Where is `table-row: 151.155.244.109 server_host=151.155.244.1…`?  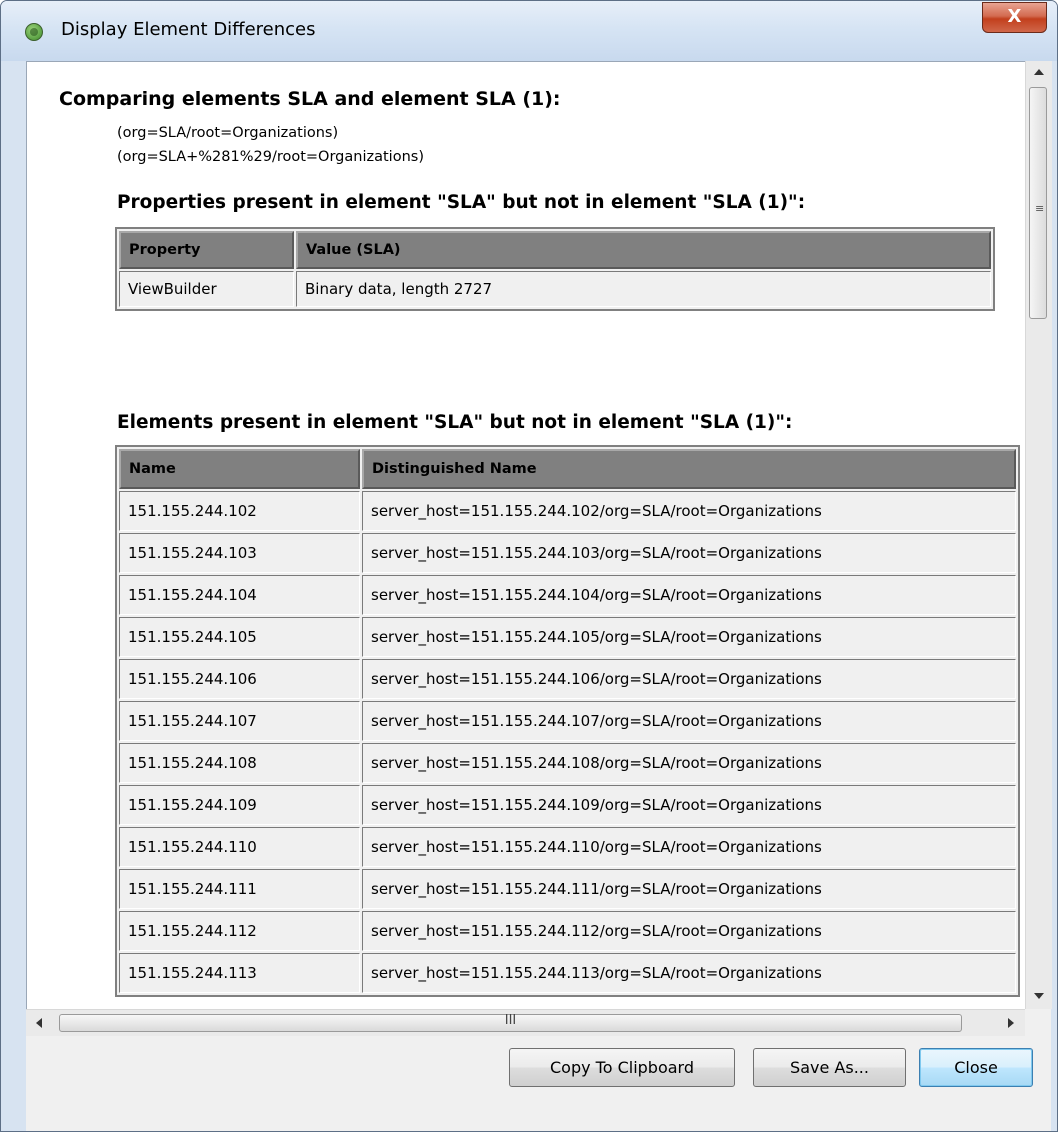 table-row: 151.155.244.109 server_host=151.155.244.1… is located at coordinates (567, 805).